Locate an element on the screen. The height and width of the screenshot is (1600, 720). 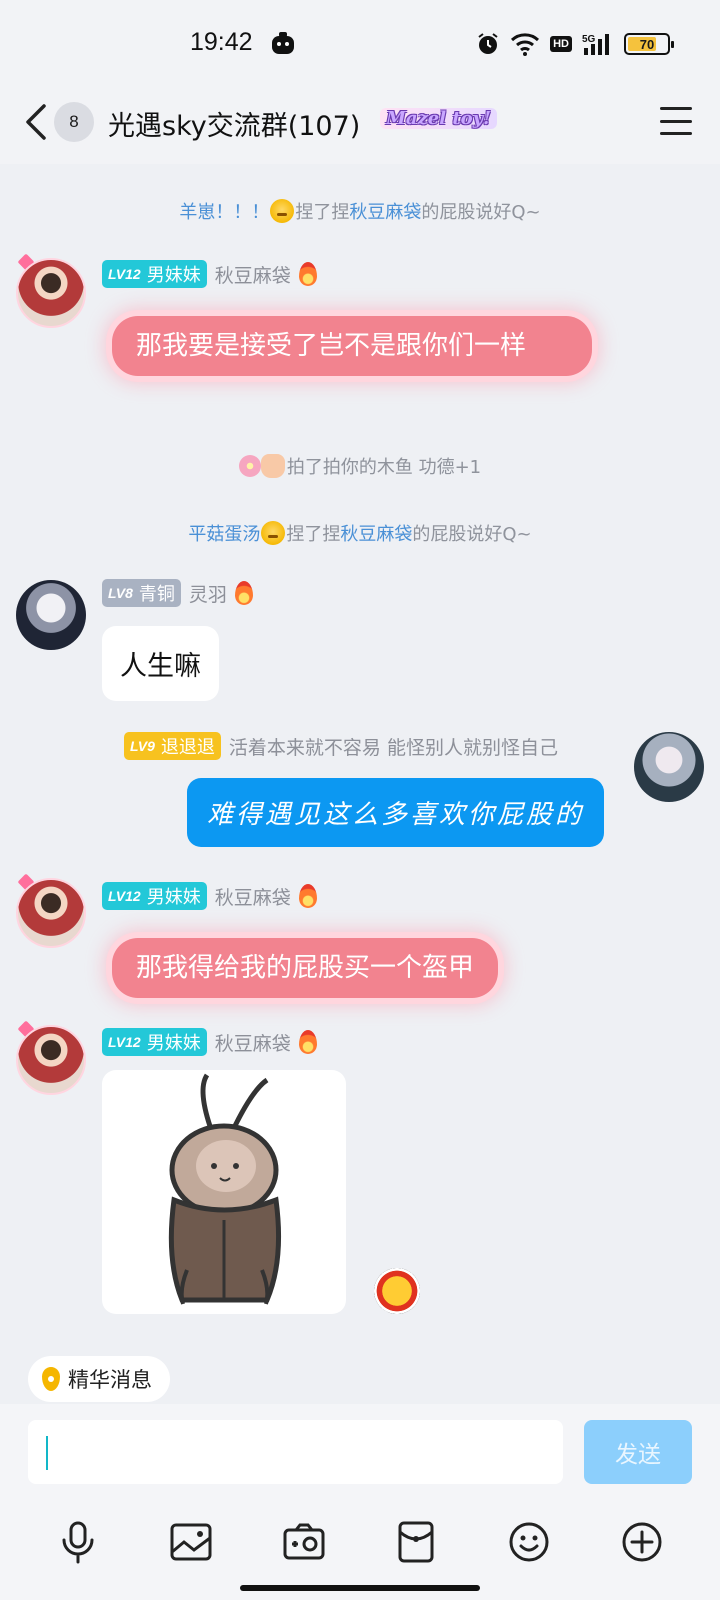
cockroach-sticker-icon is located at coordinates (225, 1189).